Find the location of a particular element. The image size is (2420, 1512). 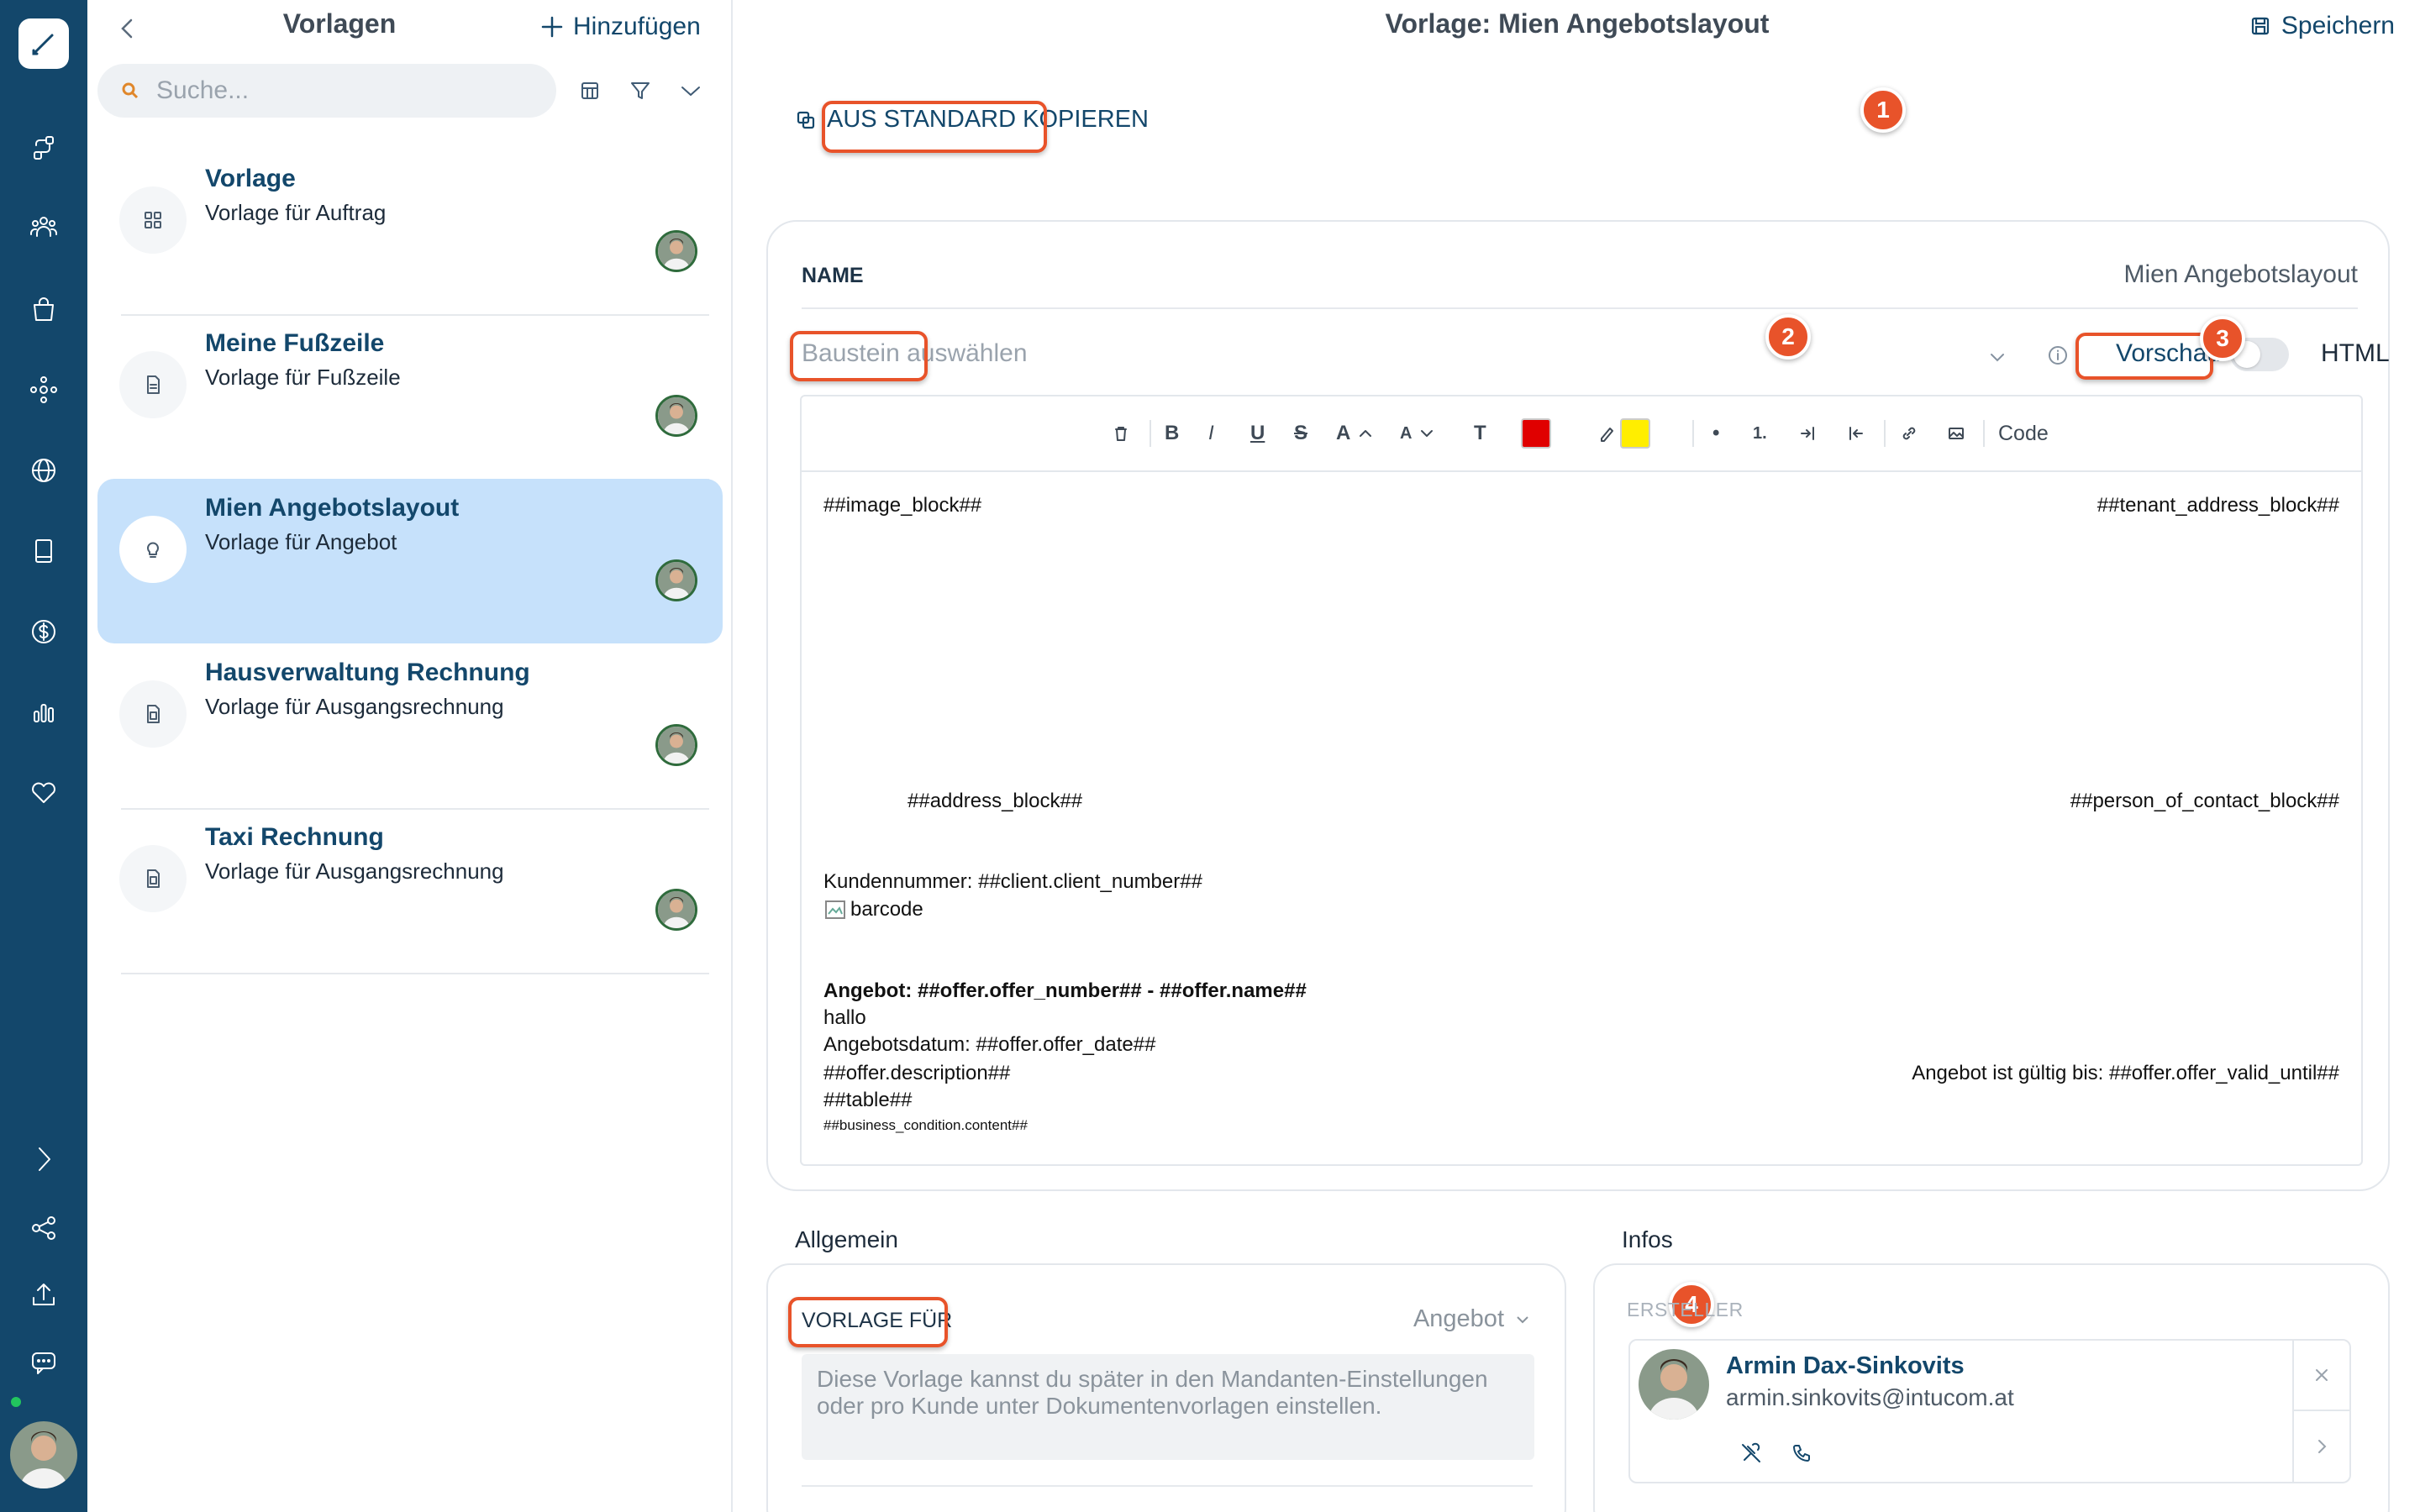

highlight-color-picker is located at coordinates (1635, 433).